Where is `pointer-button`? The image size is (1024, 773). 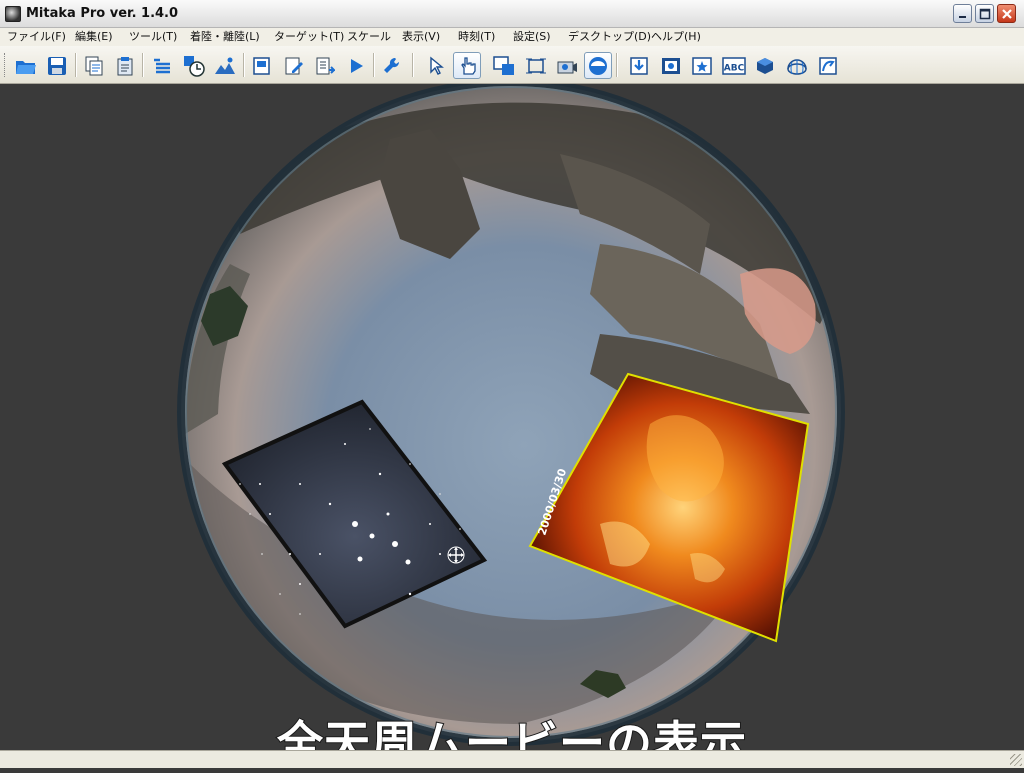 pointer-button is located at coordinates (435, 65).